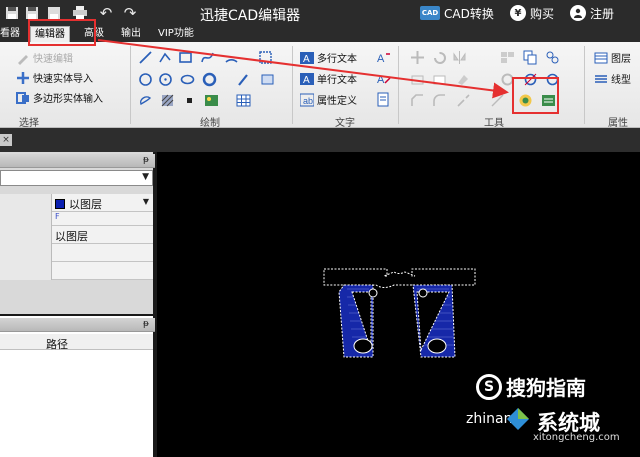 This screenshot has width=640, height=457. Describe the element at coordinates (76, 219) in the screenshot. I see `property-row: F` at that location.